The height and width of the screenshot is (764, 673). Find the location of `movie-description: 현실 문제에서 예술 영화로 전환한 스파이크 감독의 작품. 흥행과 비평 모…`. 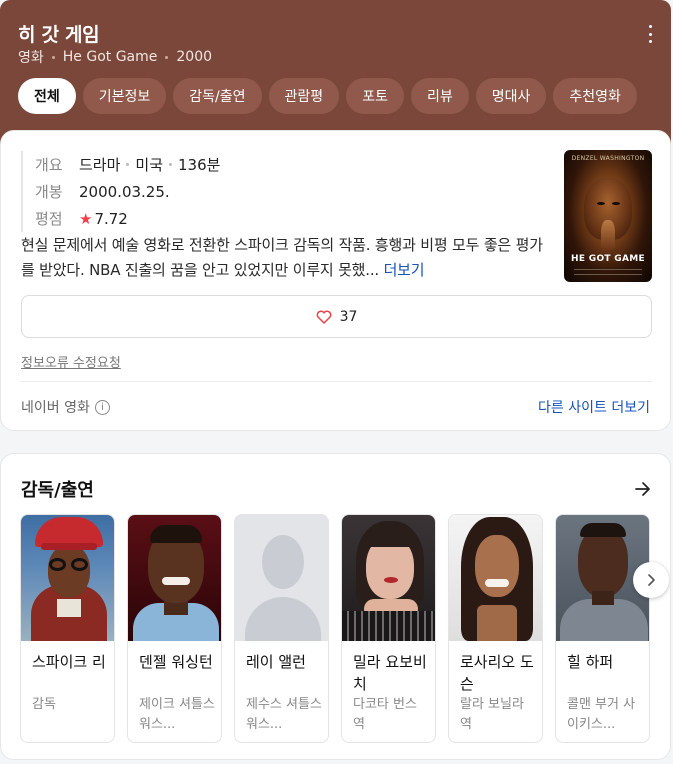

movie-description: 현실 문제에서 예술 영화로 전환한 스파이크 감독의 작품. 흥행과 비평 모… is located at coordinates (286, 258).